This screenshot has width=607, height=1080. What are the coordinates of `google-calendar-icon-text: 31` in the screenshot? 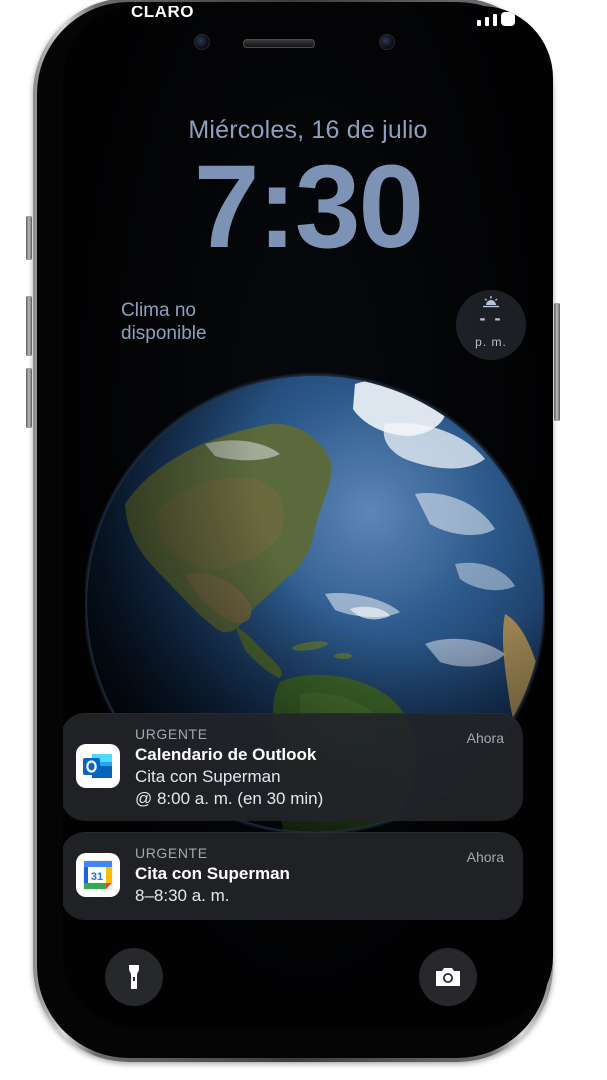 It's located at (97, 877).